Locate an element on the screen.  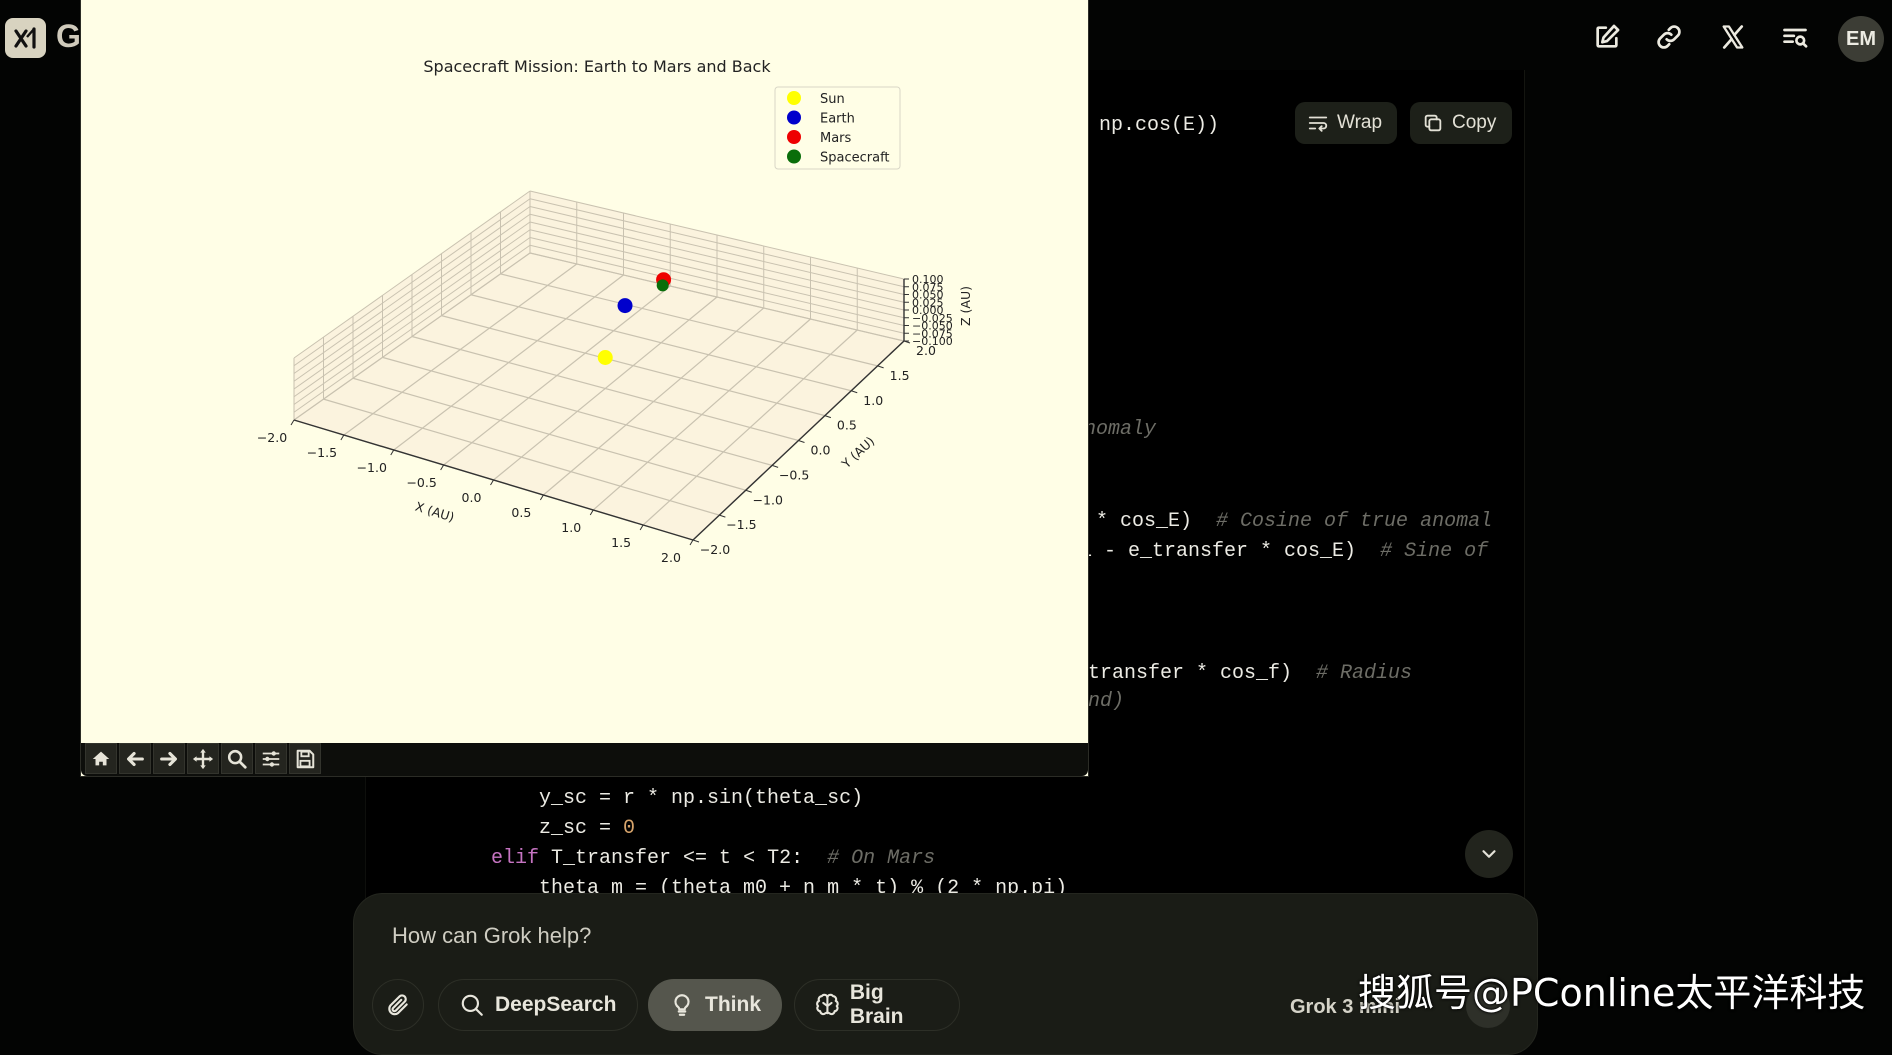
paperclip-icon is located at coordinates (398, 1005).